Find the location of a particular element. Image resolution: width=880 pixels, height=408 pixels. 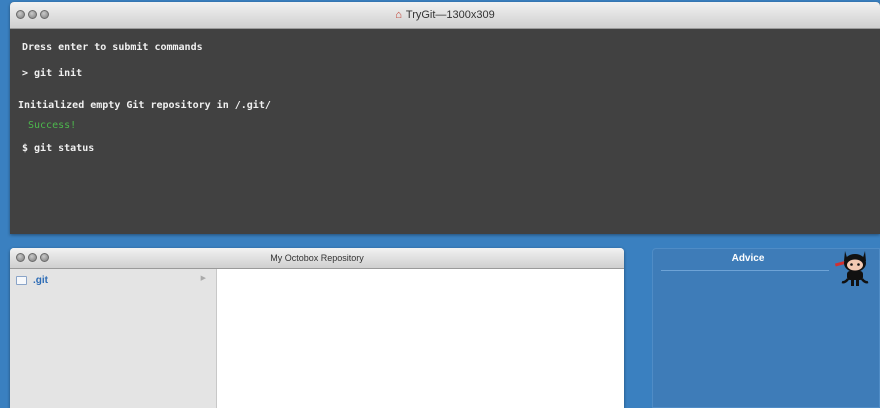

terminal-success: Success! is located at coordinates (52, 125).